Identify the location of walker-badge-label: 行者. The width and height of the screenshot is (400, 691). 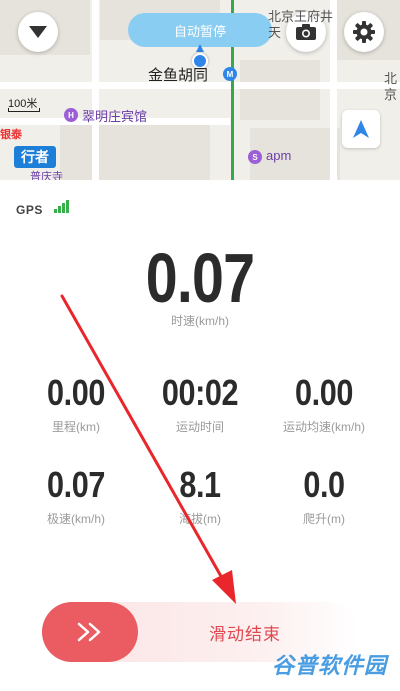
(35, 157).